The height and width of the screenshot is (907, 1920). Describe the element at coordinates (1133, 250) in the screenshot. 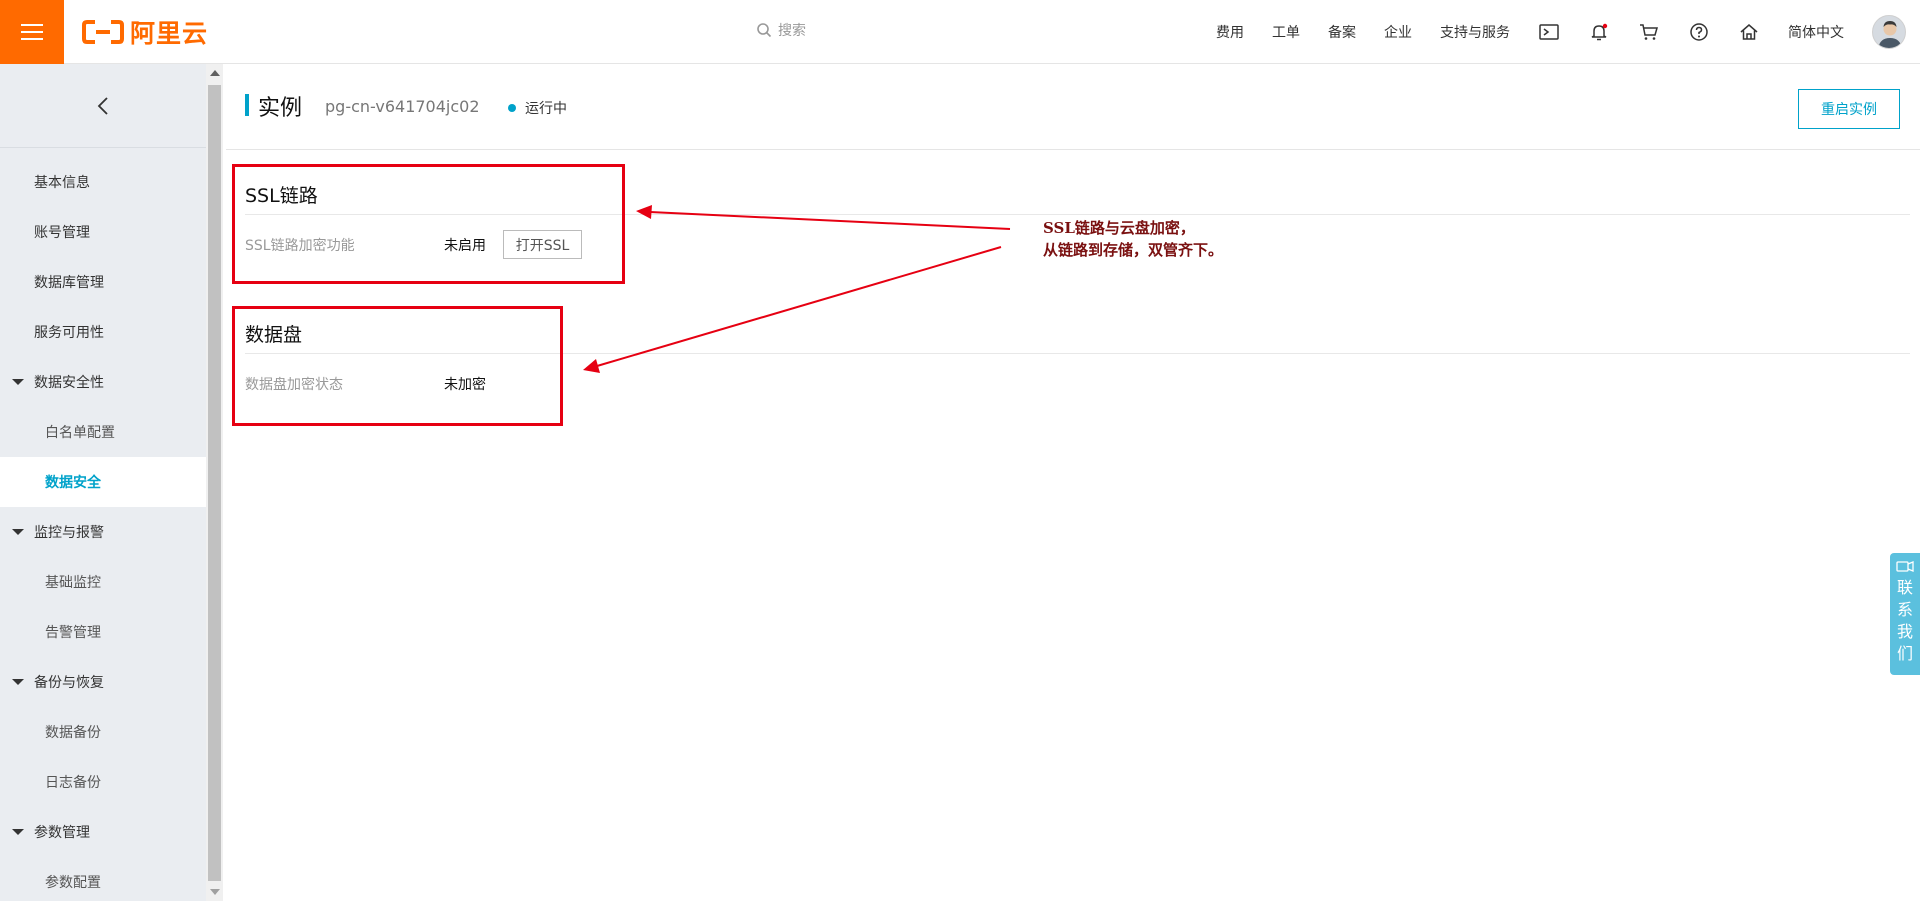

I see `annotation-line-2: 从链路到存储，双管齐下。` at that location.